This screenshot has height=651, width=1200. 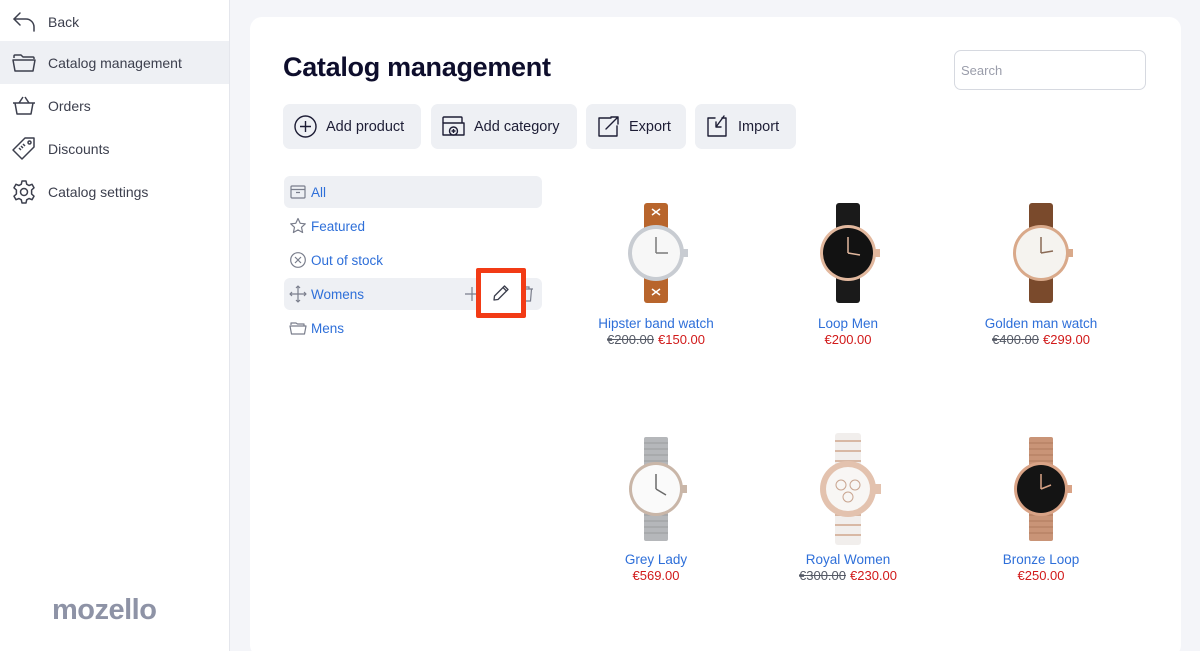 What do you see at coordinates (298, 294) in the screenshot?
I see `move-icon` at bounding box center [298, 294].